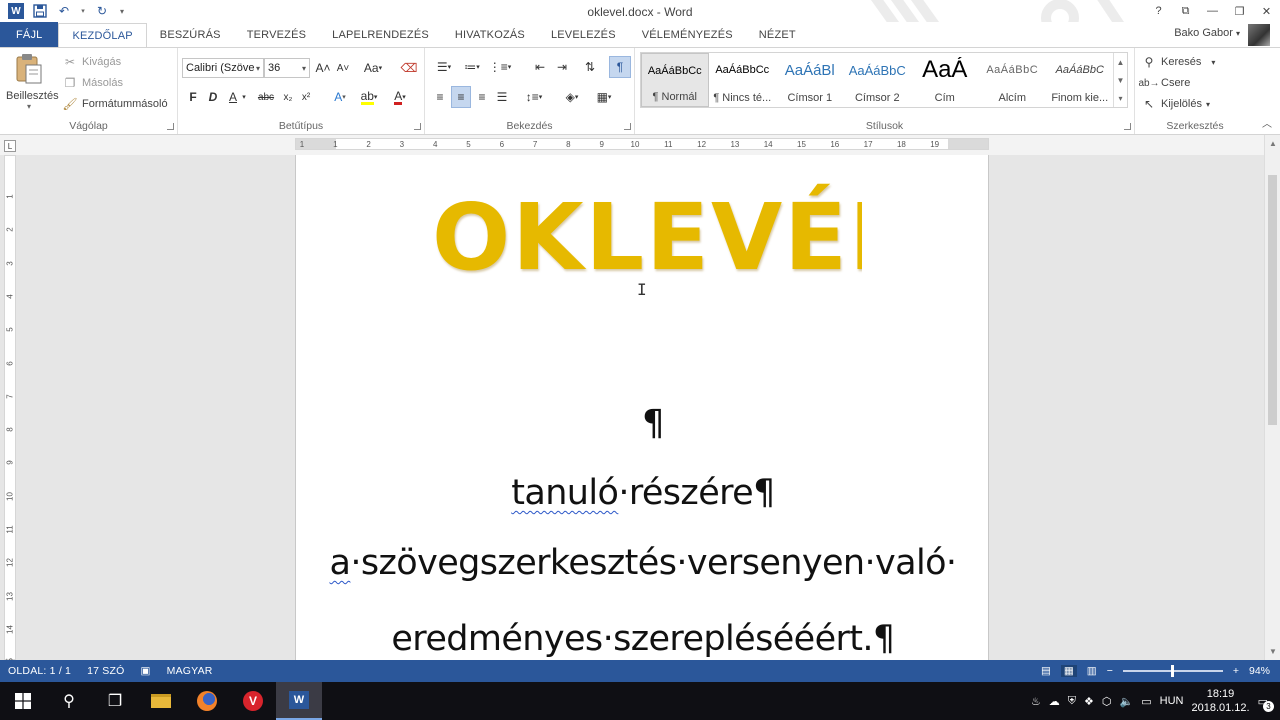  I want to click on zoom-out-icon: −, so click(1110, 671).